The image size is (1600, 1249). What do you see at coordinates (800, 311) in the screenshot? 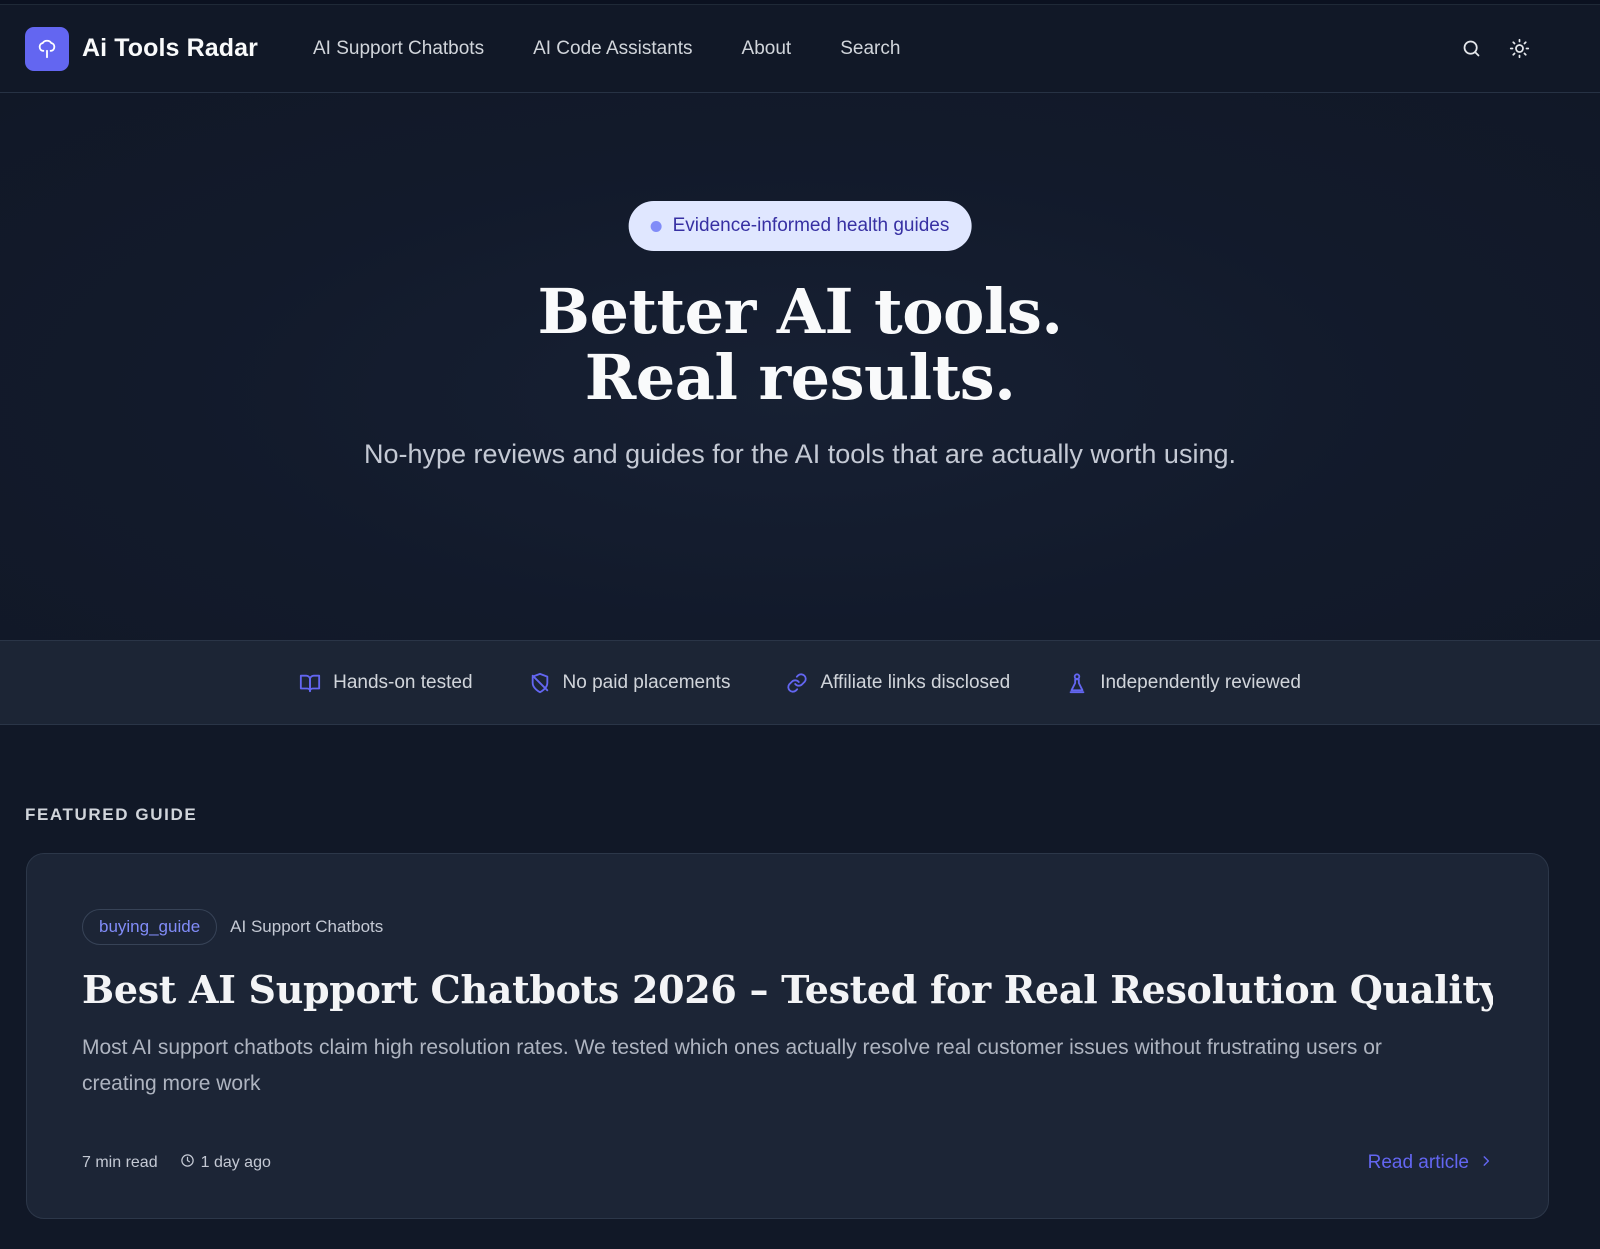
I see `hero-title-line-1: Better AI tools.` at bounding box center [800, 311].